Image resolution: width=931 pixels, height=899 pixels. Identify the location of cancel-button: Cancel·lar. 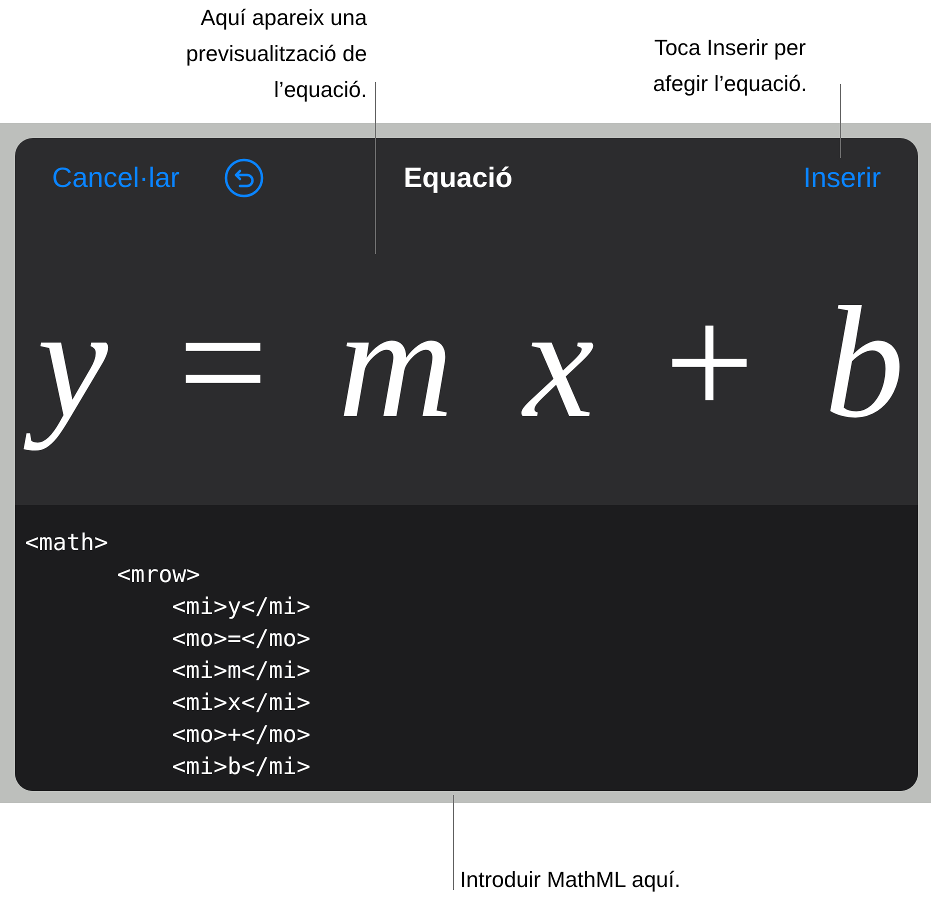
(116, 178).